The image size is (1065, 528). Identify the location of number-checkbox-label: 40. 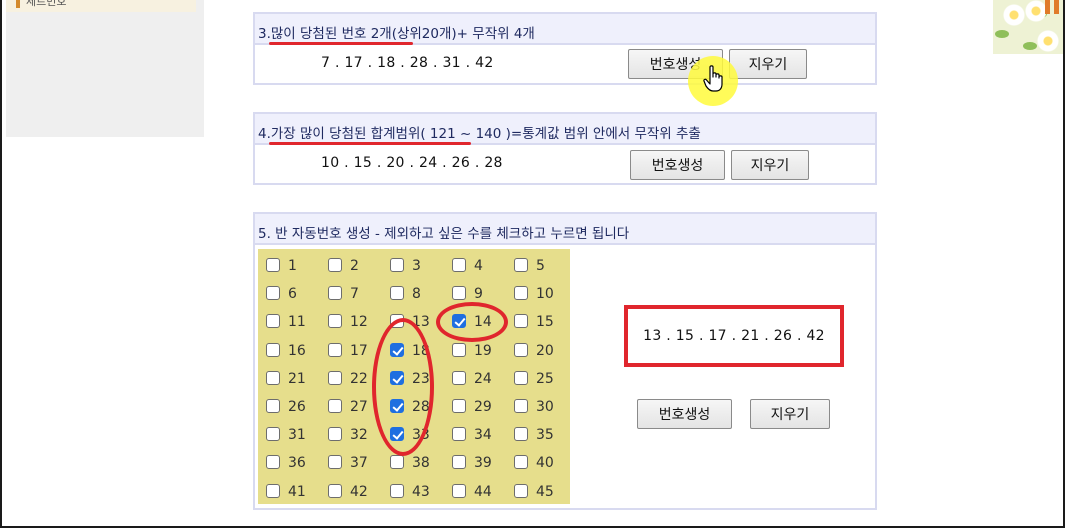
(545, 463).